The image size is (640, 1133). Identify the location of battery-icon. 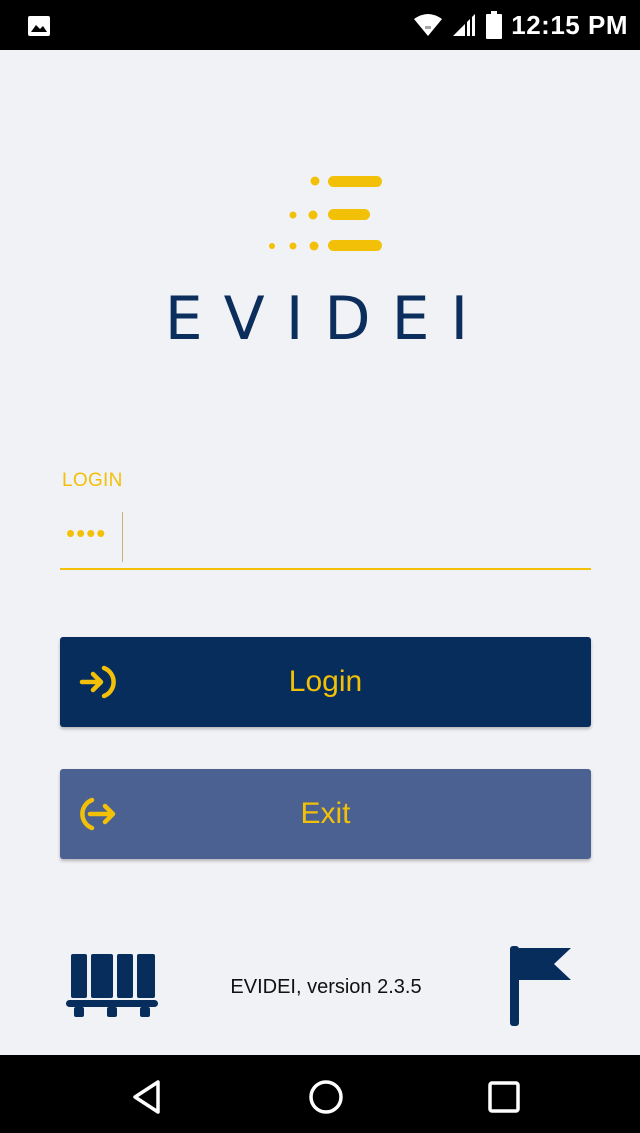
(494, 25).